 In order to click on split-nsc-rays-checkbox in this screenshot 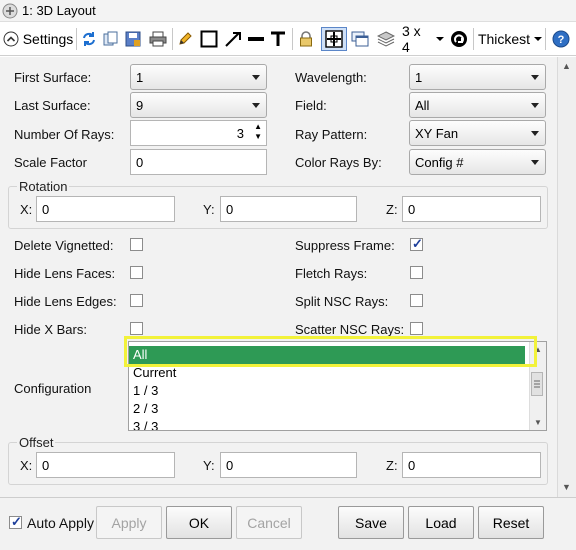, I will do `click(416, 300)`.